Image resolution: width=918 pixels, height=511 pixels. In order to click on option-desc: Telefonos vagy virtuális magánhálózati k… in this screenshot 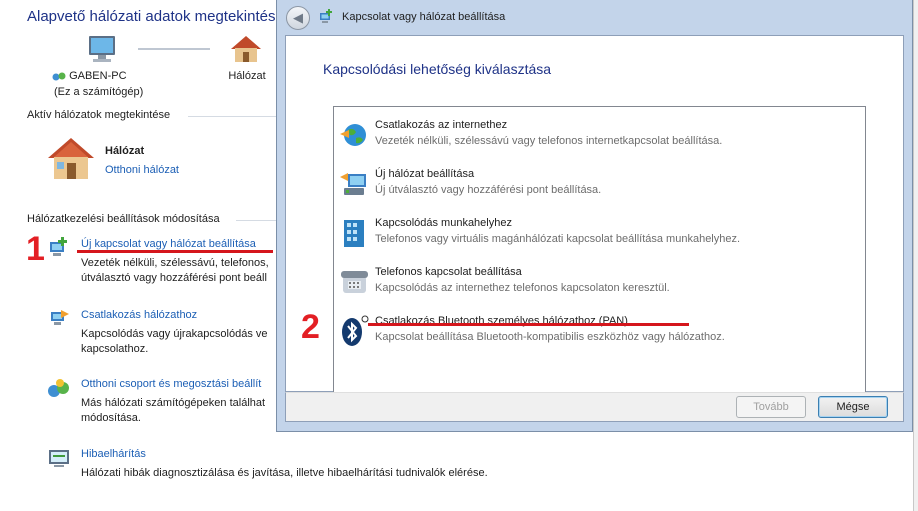, I will do `click(558, 239)`.